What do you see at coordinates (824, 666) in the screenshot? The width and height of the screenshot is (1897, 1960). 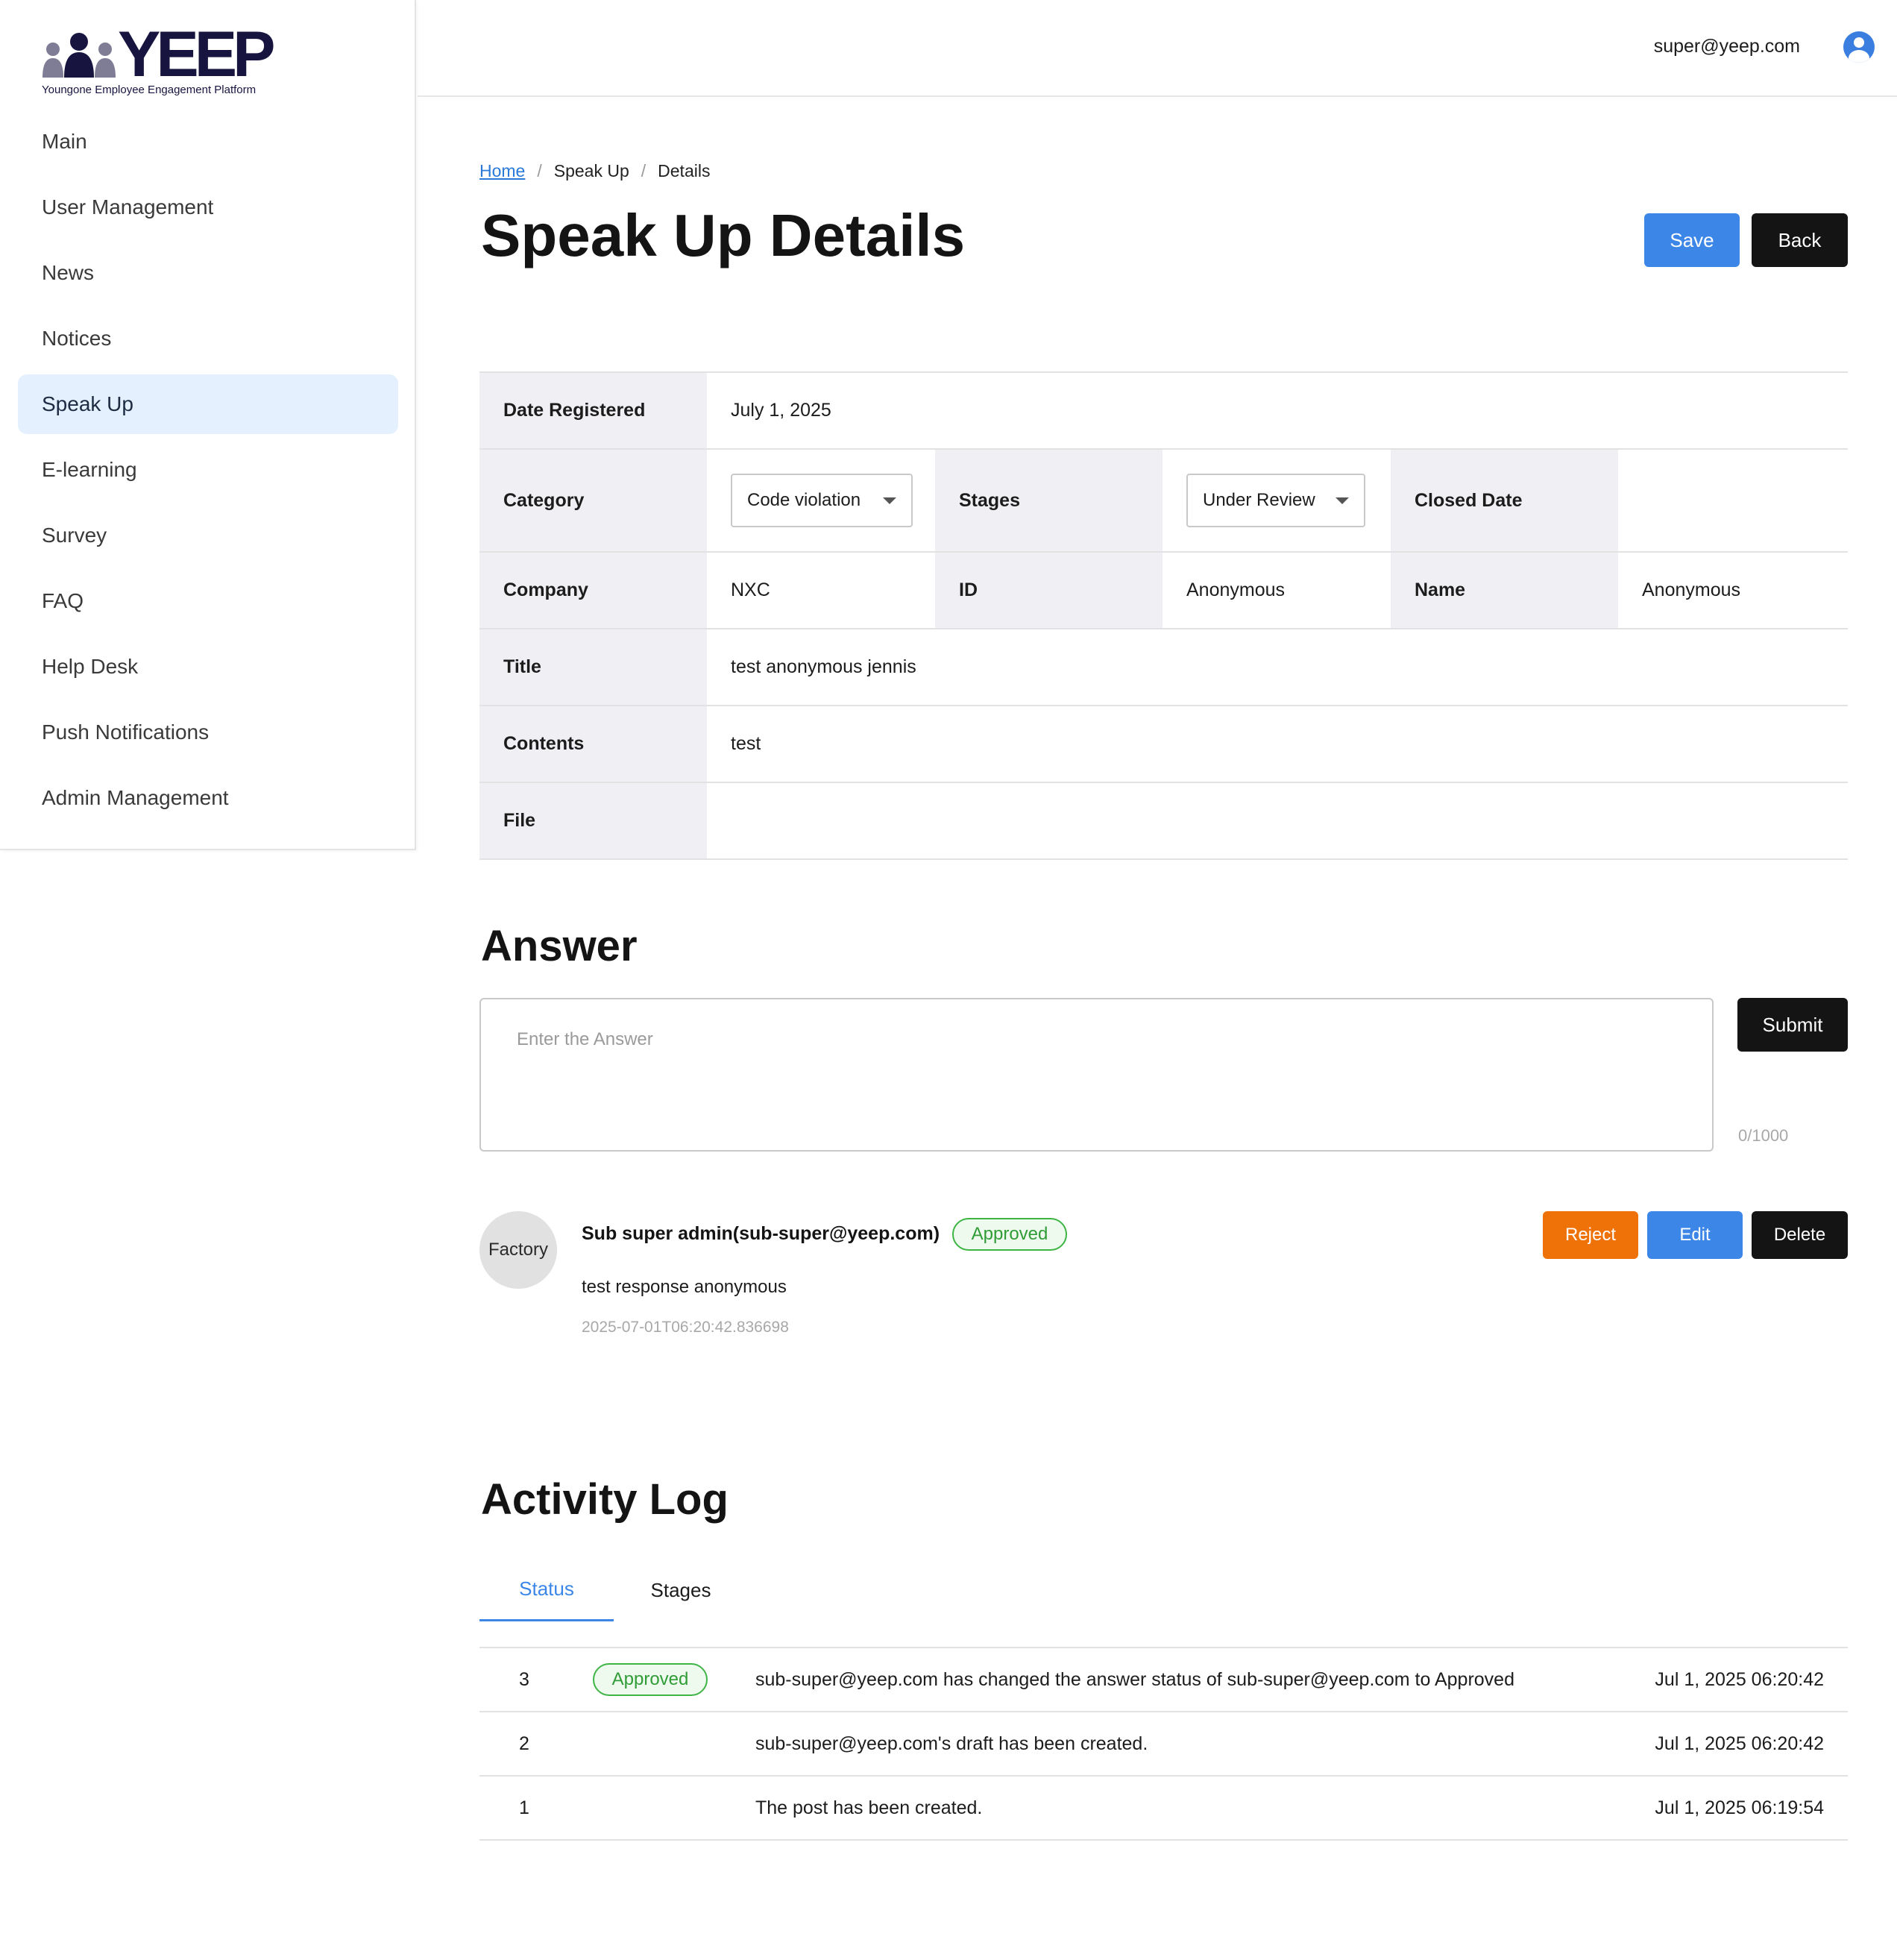 I see `title-value: test anonymous jennis` at bounding box center [824, 666].